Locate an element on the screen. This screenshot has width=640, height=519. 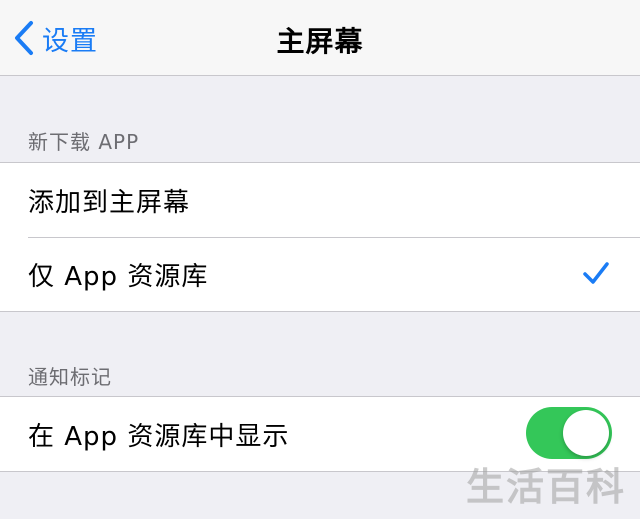
option-label: 添加到主屏幕 is located at coordinates (109, 202).